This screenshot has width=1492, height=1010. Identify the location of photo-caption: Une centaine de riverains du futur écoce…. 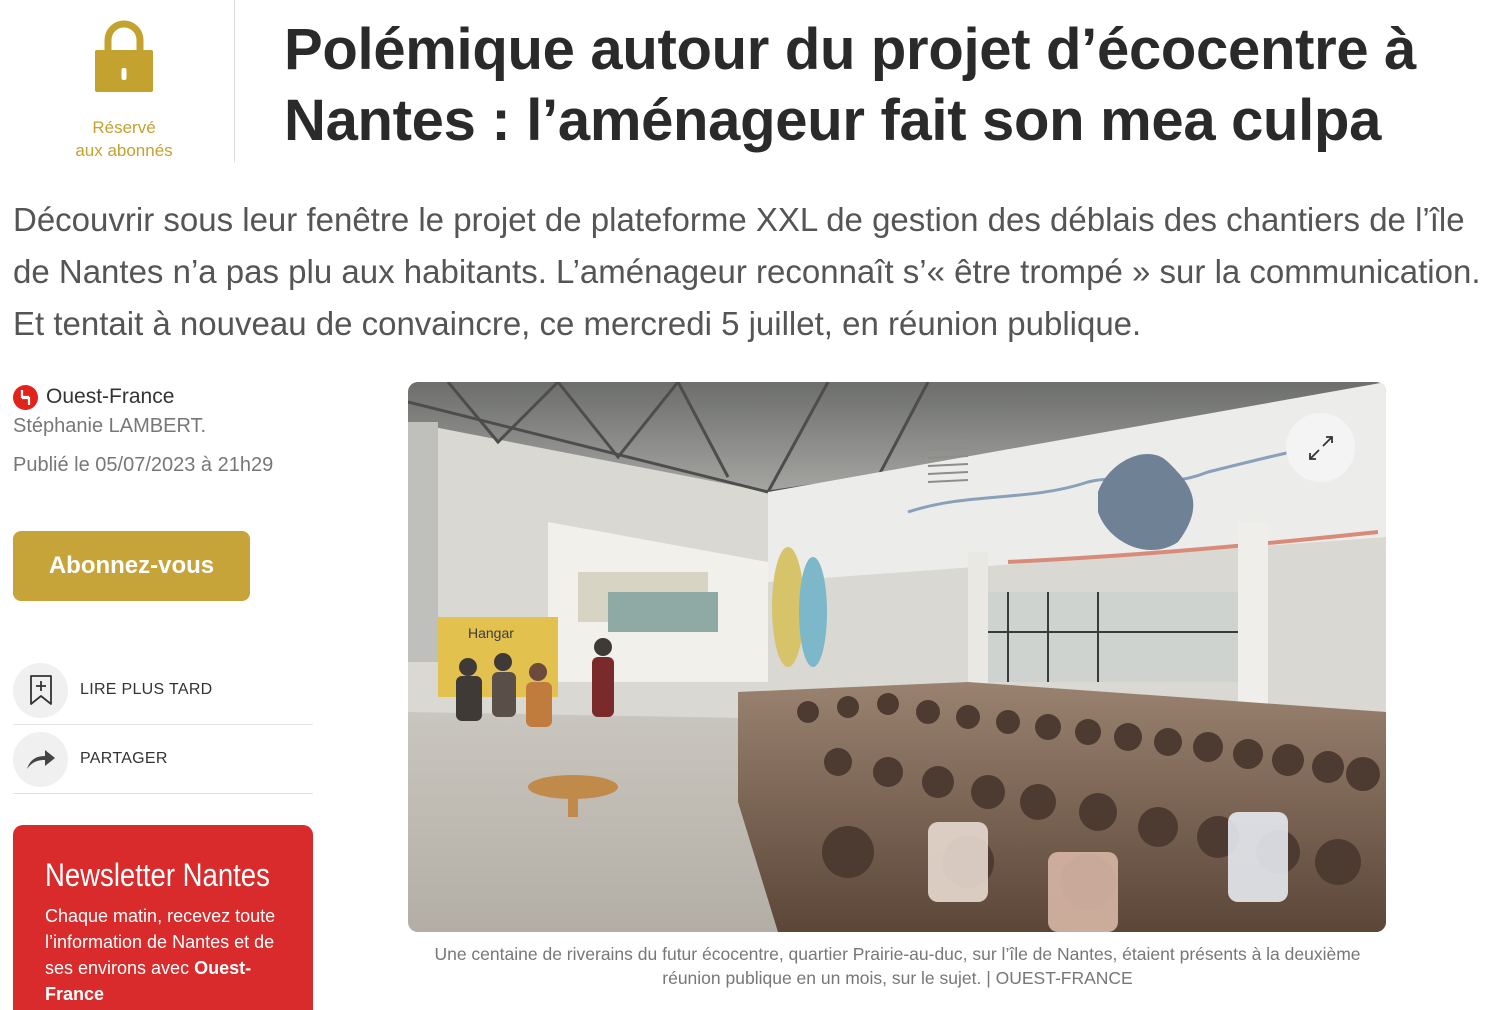
(897, 966).